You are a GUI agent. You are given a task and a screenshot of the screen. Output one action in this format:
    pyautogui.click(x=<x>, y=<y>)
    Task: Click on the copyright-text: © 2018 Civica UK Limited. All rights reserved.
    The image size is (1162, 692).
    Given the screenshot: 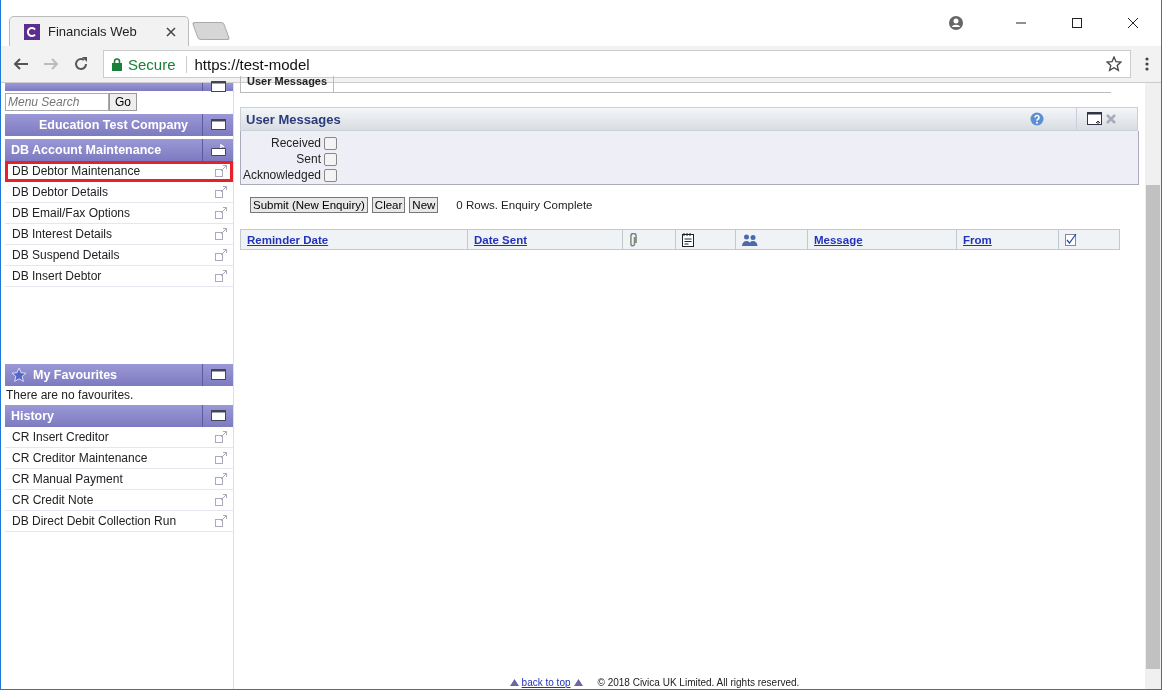 What is the action you would take?
    pyautogui.click(x=698, y=682)
    